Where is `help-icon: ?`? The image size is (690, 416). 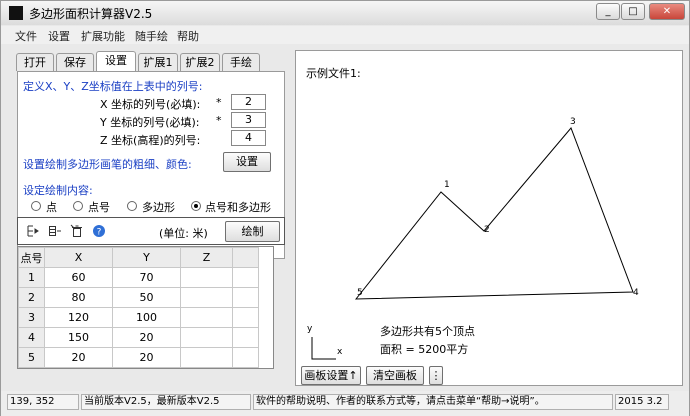 help-icon: ? is located at coordinates (99, 231).